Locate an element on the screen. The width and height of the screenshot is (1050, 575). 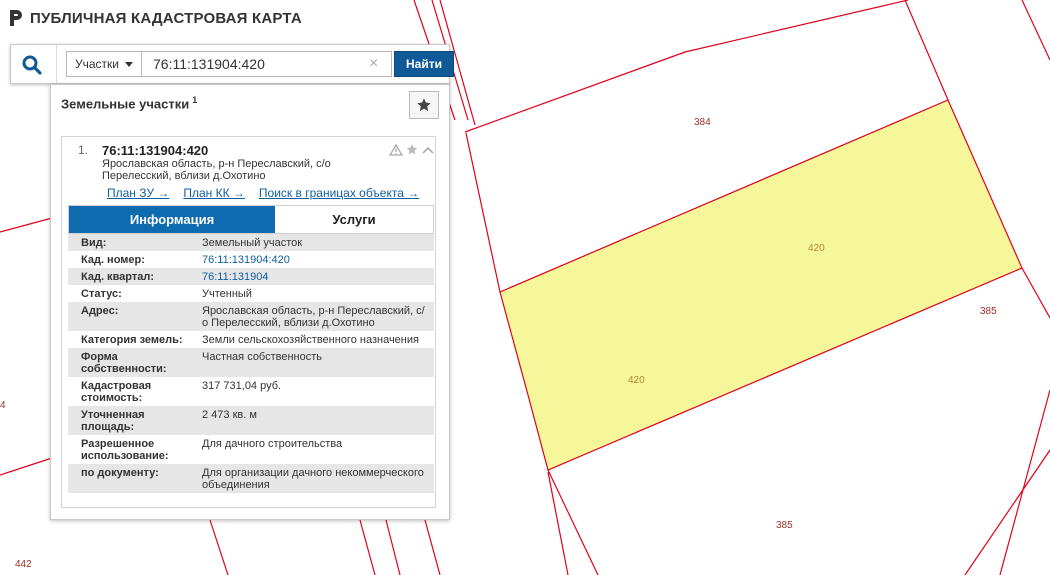
table-row: Статус: Учтенный is located at coordinates (251, 293).